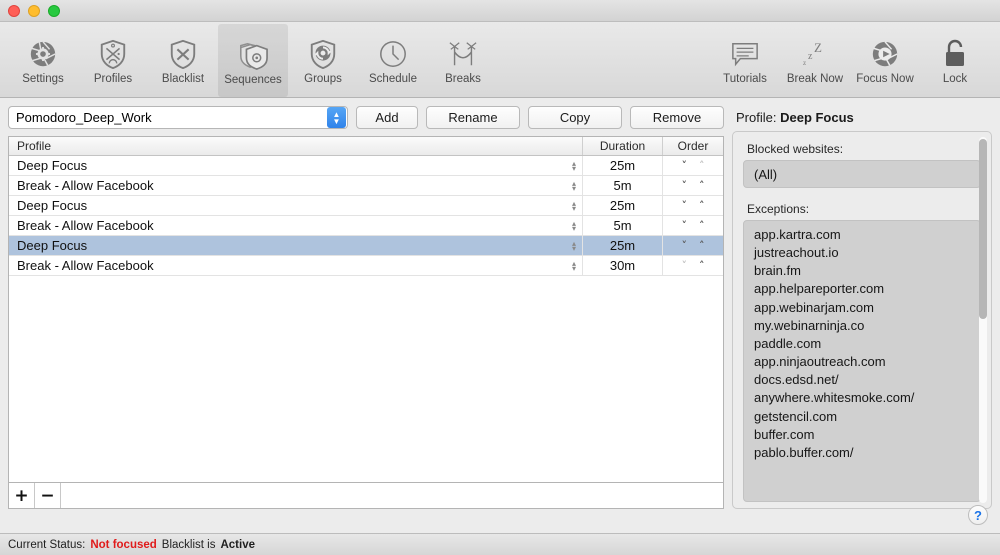  I want to click on toolbar-item-profiles: Profiles, so click(113, 59).